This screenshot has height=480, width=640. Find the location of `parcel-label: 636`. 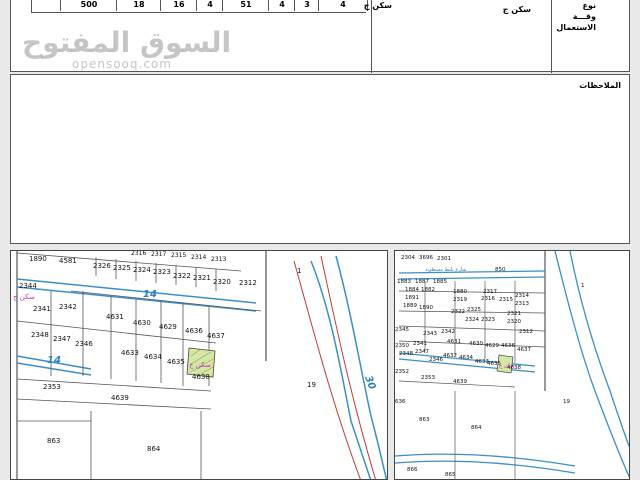

parcel-label: 636 is located at coordinates (400, 402).